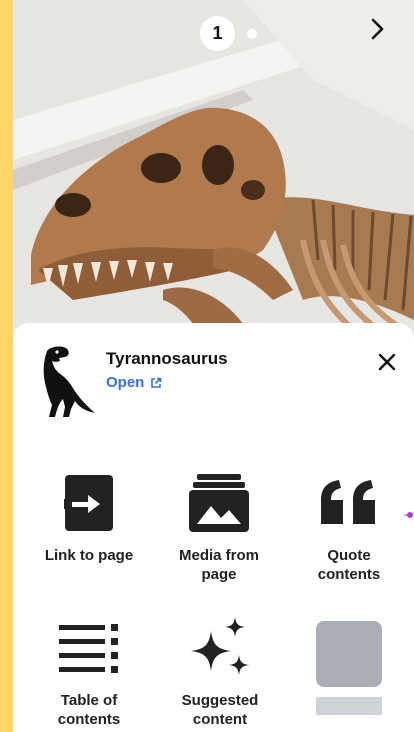 The height and width of the screenshot is (732, 414). I want to click on open-label: Open, so click(125, 382).